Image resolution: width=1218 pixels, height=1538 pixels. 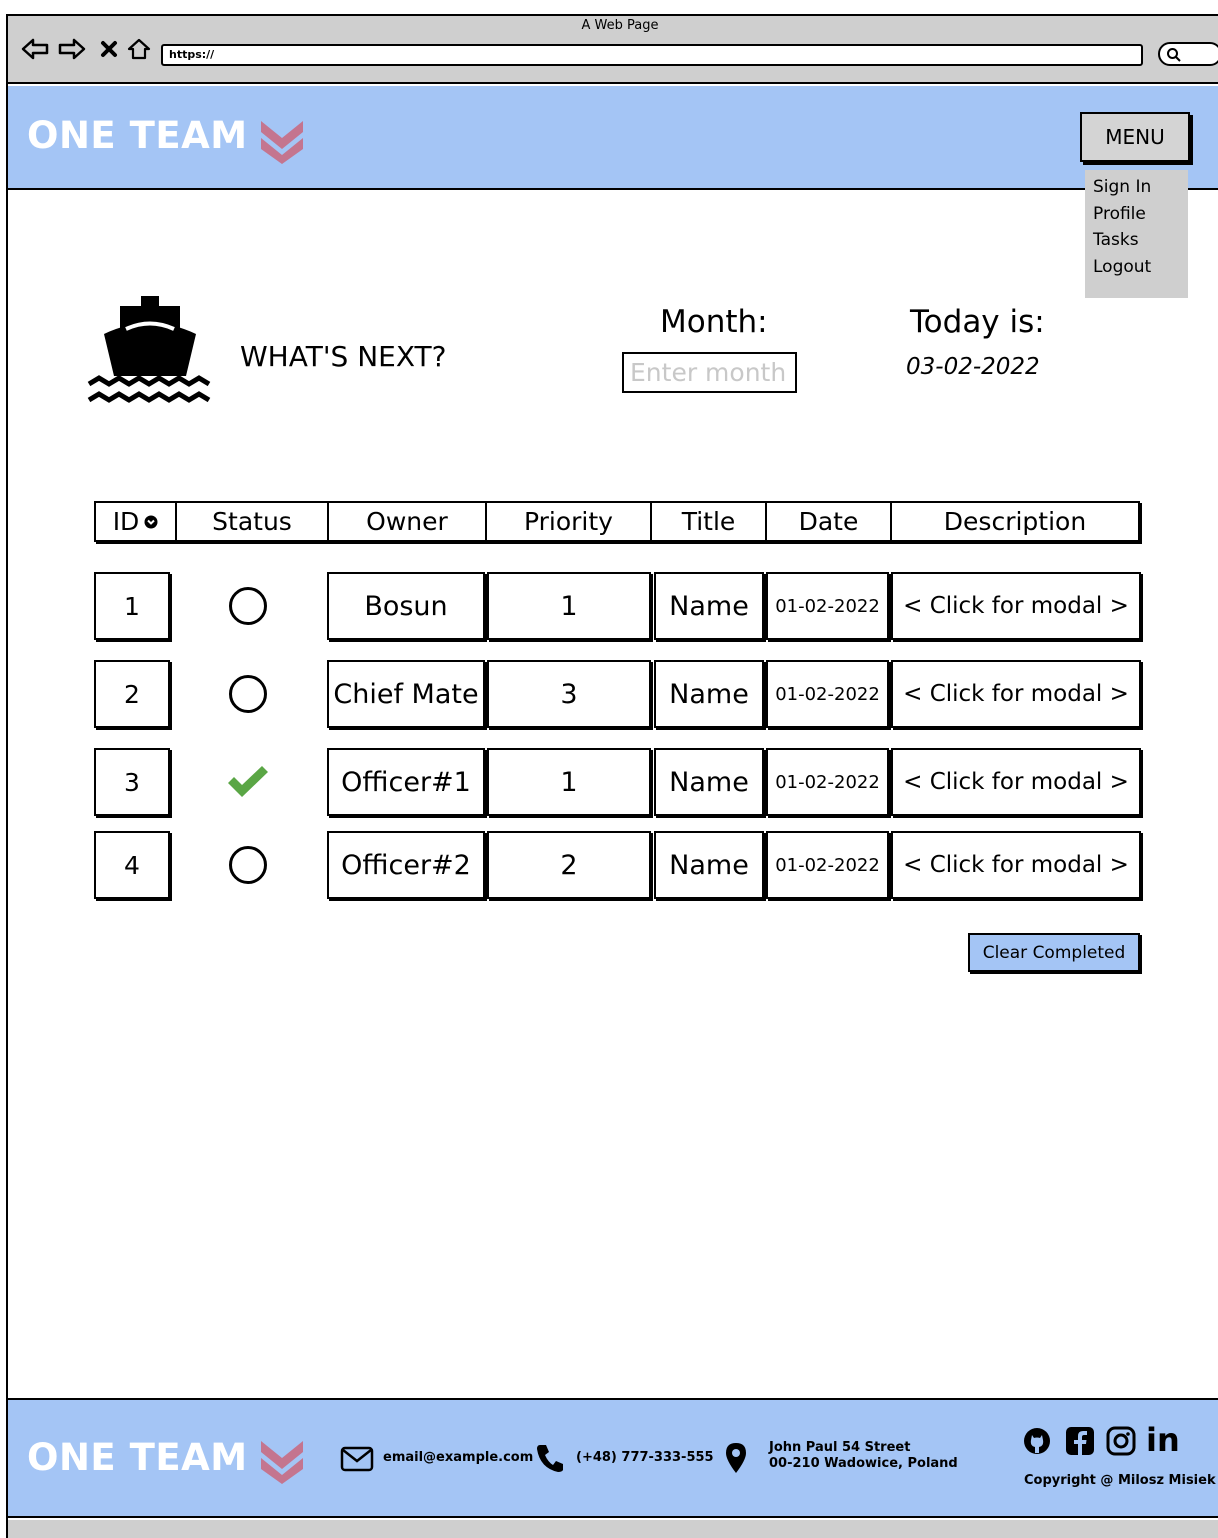 I want to click on status-done-check-icon, so click(x=248, y=782).